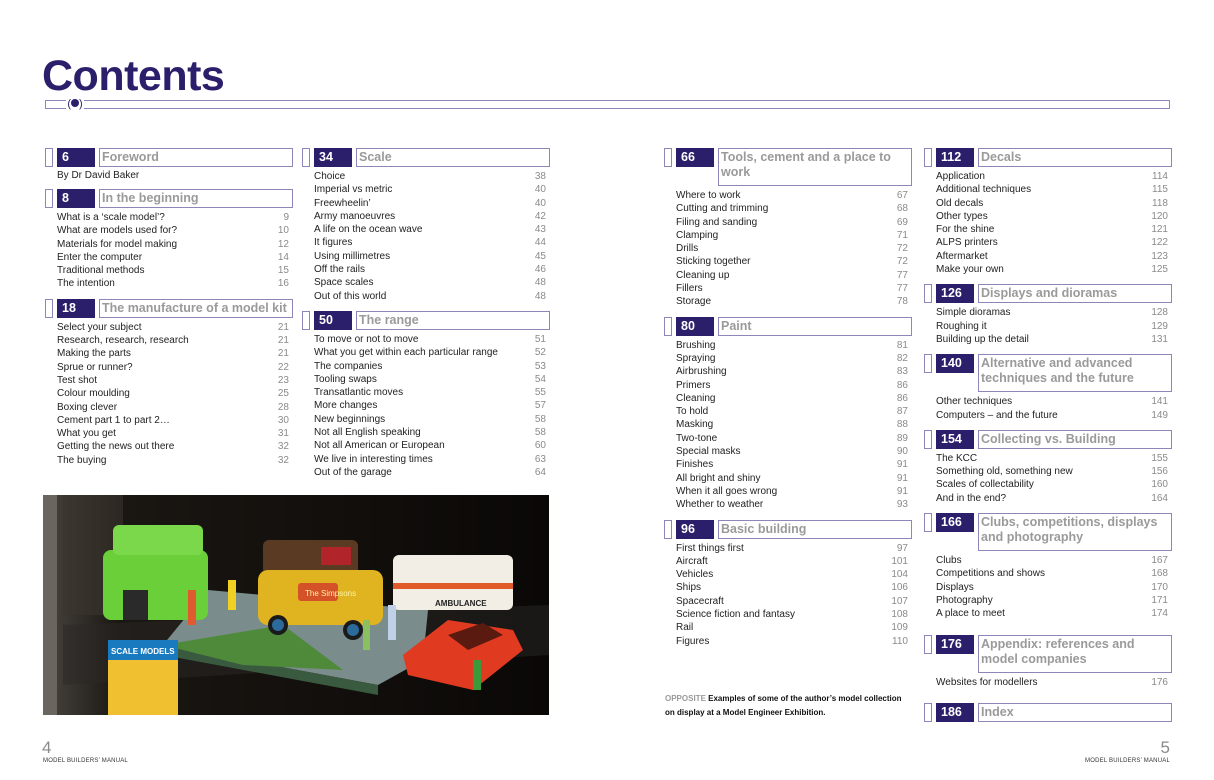 This screenshot has width=1214, height=780. What do you see at coordinates (1054, 498) in the screenshot?
I see `toc-entry: And in the end? 164` at bounding box center [1054, 498].